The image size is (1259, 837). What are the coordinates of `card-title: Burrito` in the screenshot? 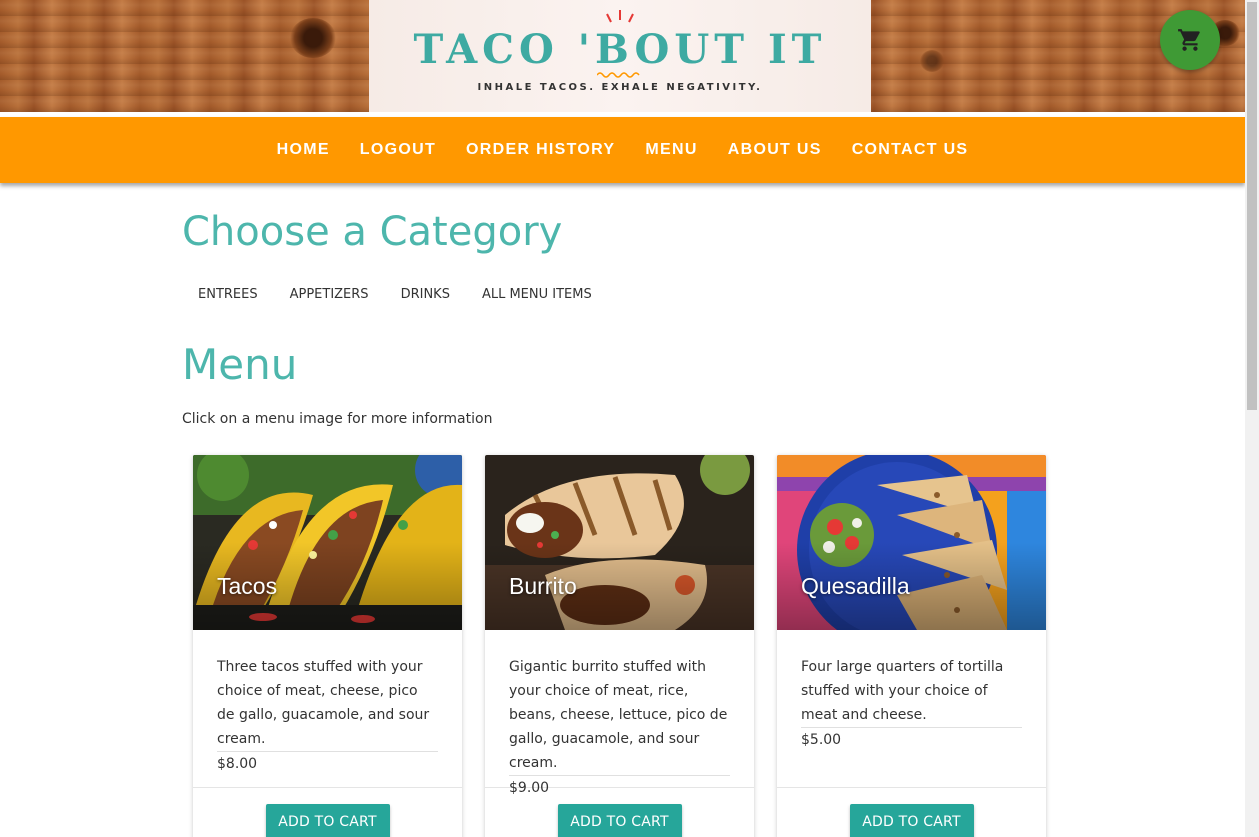 It's located at (543, 586).